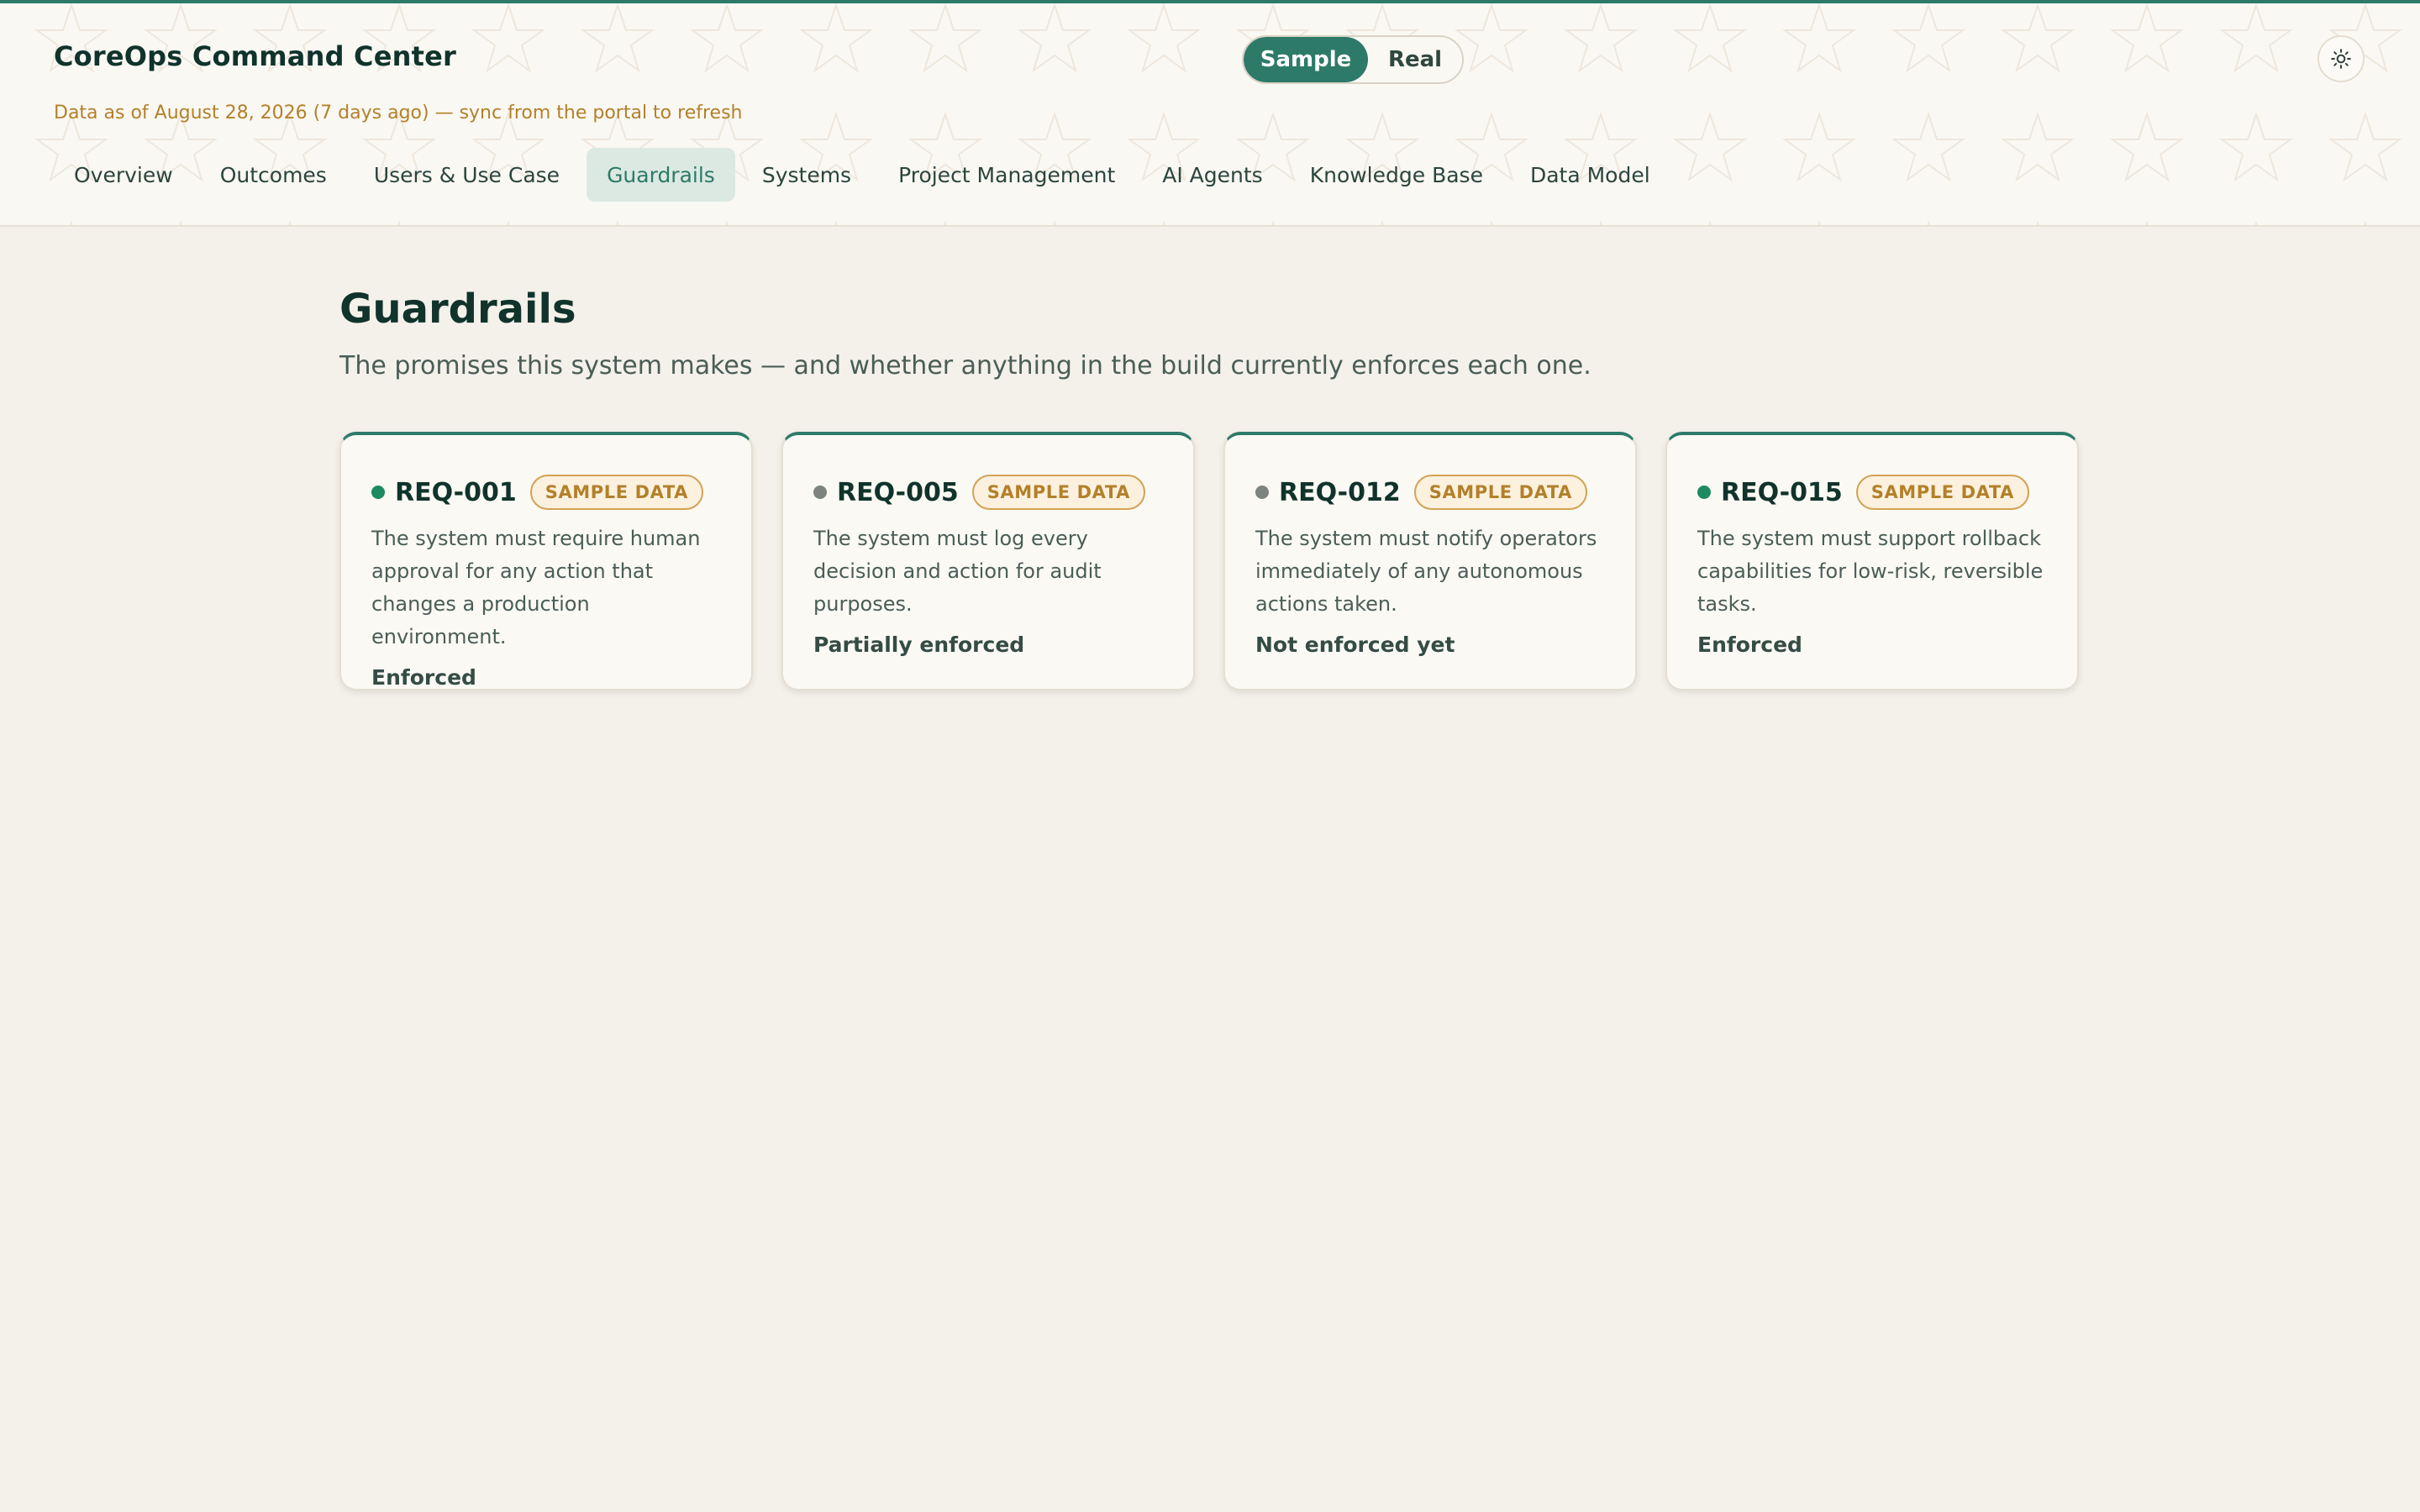 This screenshot has width=2420, height=1512. What do you see at coordinates (467, 175) in the screenshot?
I see `tab-users-use-case: Users & Use Case` at bounding box center [467, 175].